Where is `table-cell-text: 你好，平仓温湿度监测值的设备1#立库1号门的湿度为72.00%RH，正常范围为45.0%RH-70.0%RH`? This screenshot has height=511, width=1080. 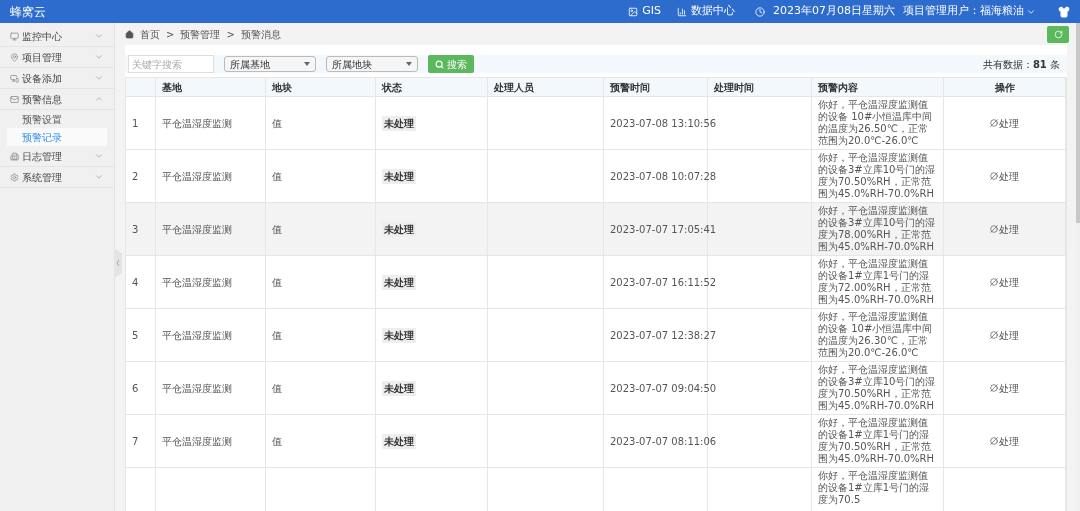
table-cell-text: 你好，平仓温湿度监测值的设备1#立库1号门的湿度为72.00%RH，正常范围为45.0%RH-70.0%RH is located at coordinates (877, 282).